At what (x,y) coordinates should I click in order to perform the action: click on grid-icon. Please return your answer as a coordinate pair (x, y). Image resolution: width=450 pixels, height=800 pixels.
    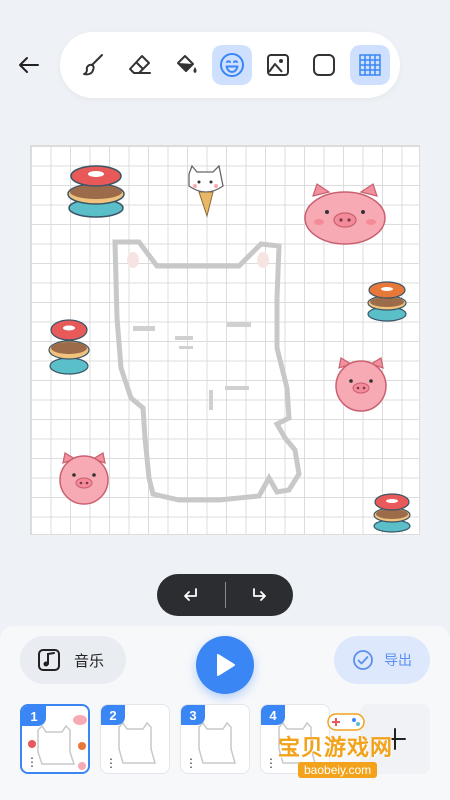
    Looking at the image, I should click on (370, 65).